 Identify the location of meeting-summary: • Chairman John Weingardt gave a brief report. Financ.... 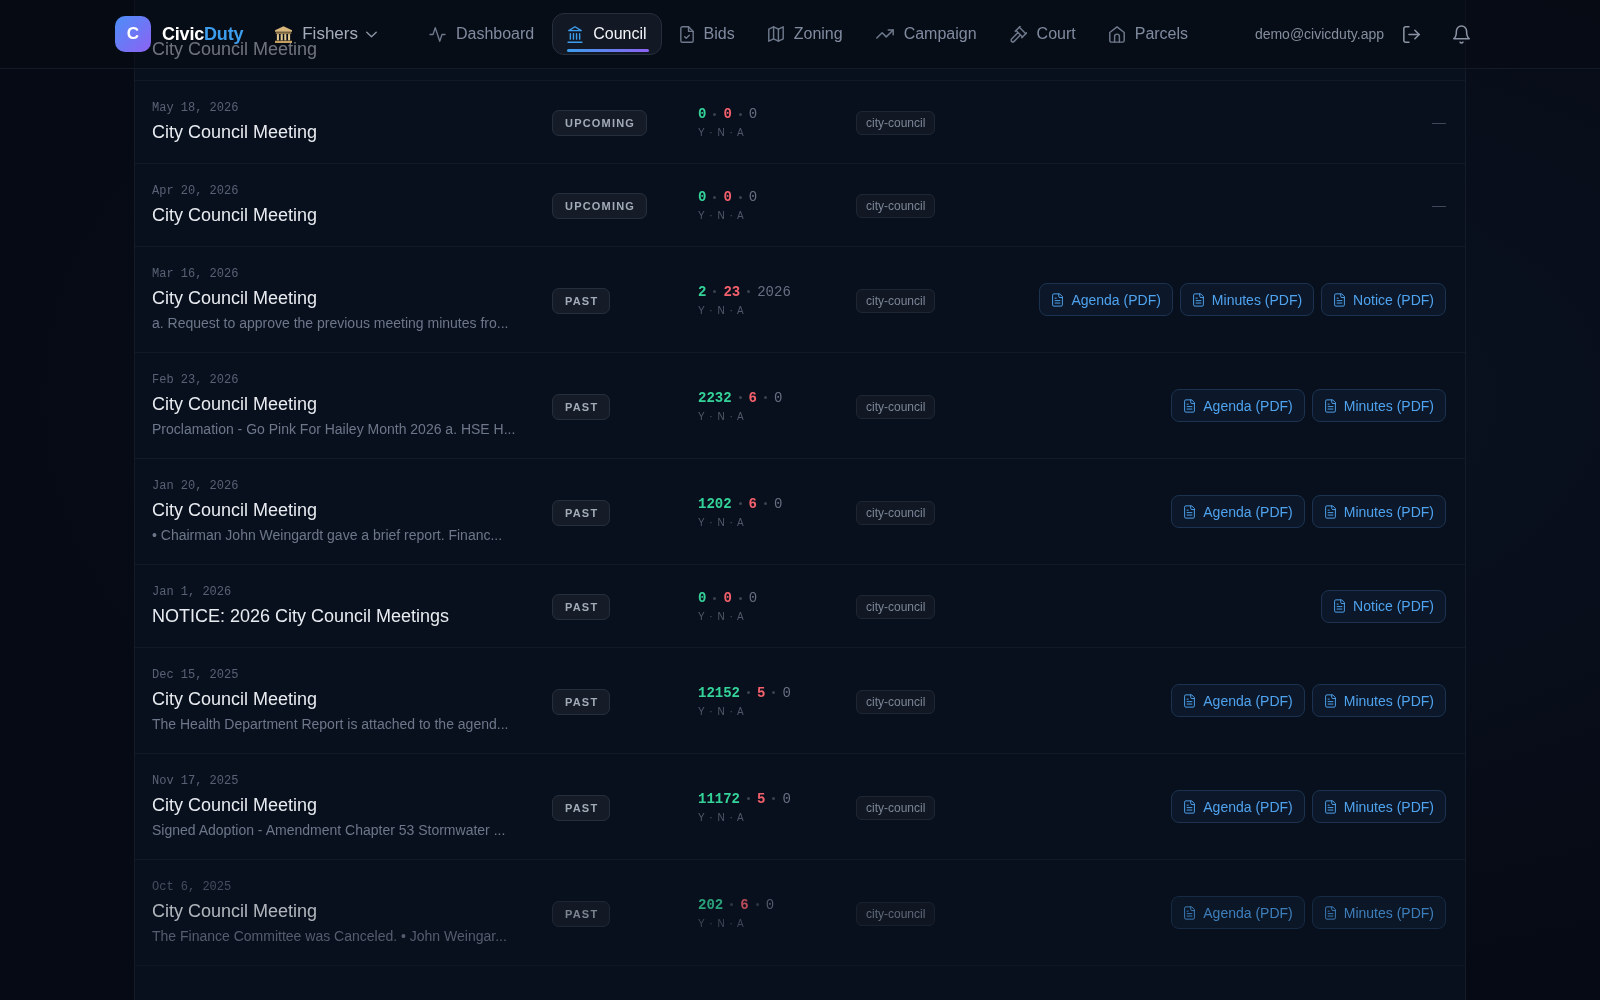
(327, 535).